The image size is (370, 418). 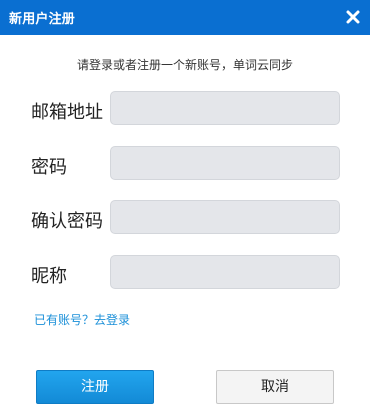 I want to click on dialog-subtitle: 请登录或者注册一个新账号，单词云同步, so click(x=184, y=65).